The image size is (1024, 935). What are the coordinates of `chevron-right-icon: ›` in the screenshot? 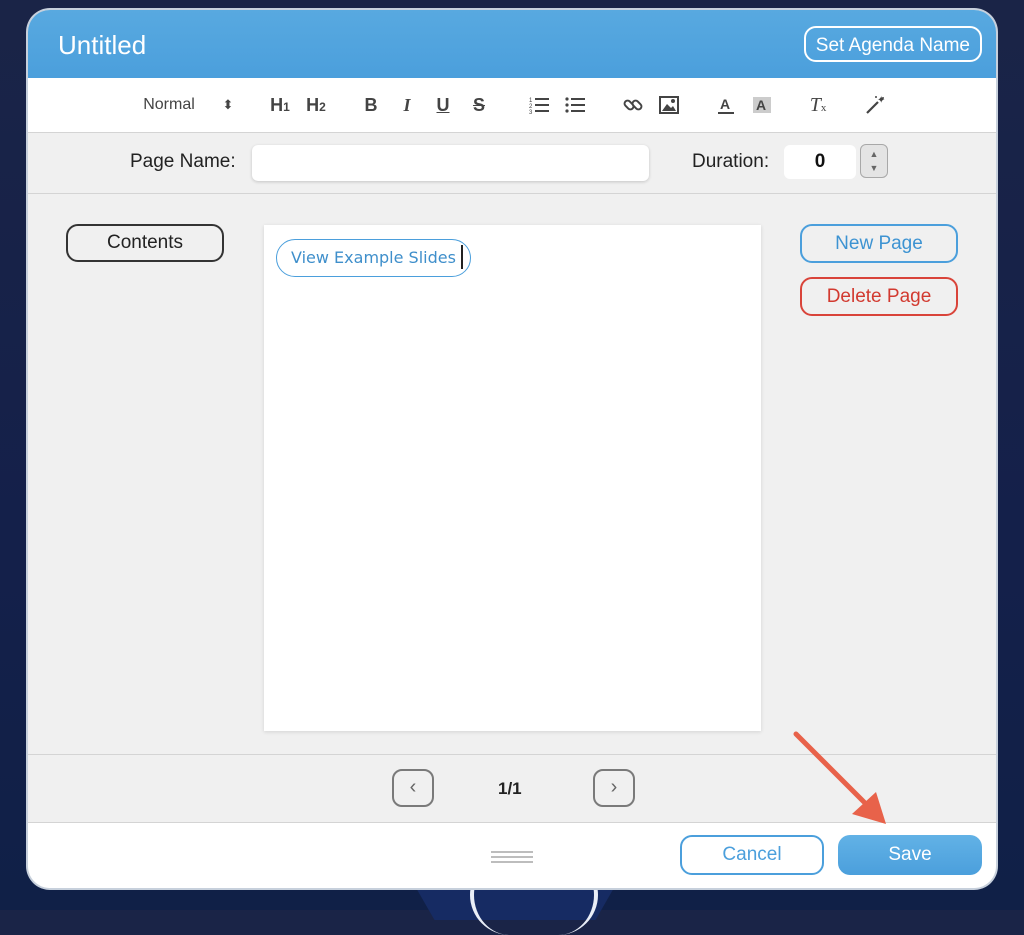 It's located at (614, 787).